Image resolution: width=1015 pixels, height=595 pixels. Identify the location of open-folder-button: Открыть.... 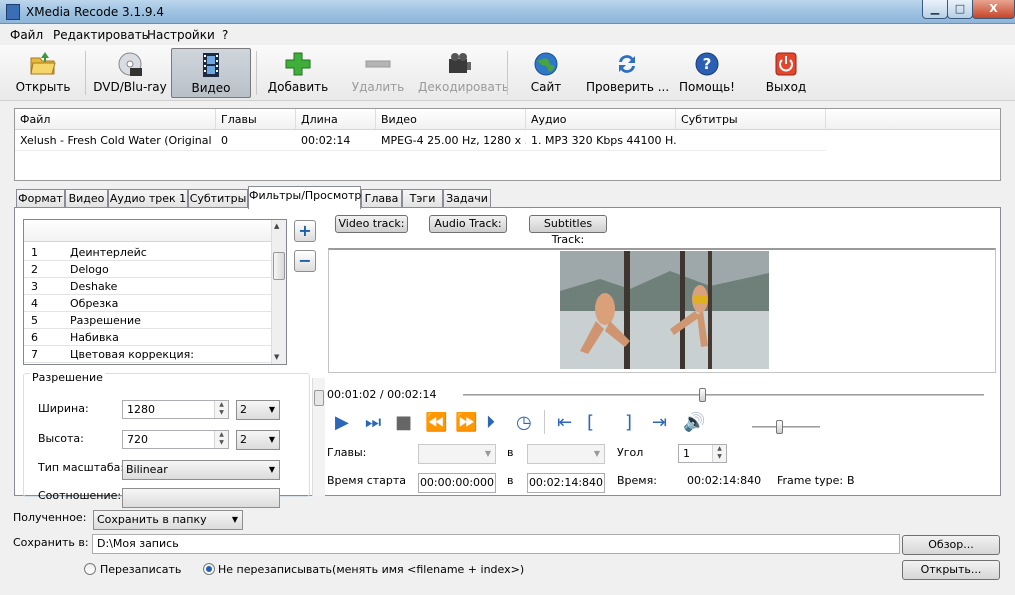
(951, 570).